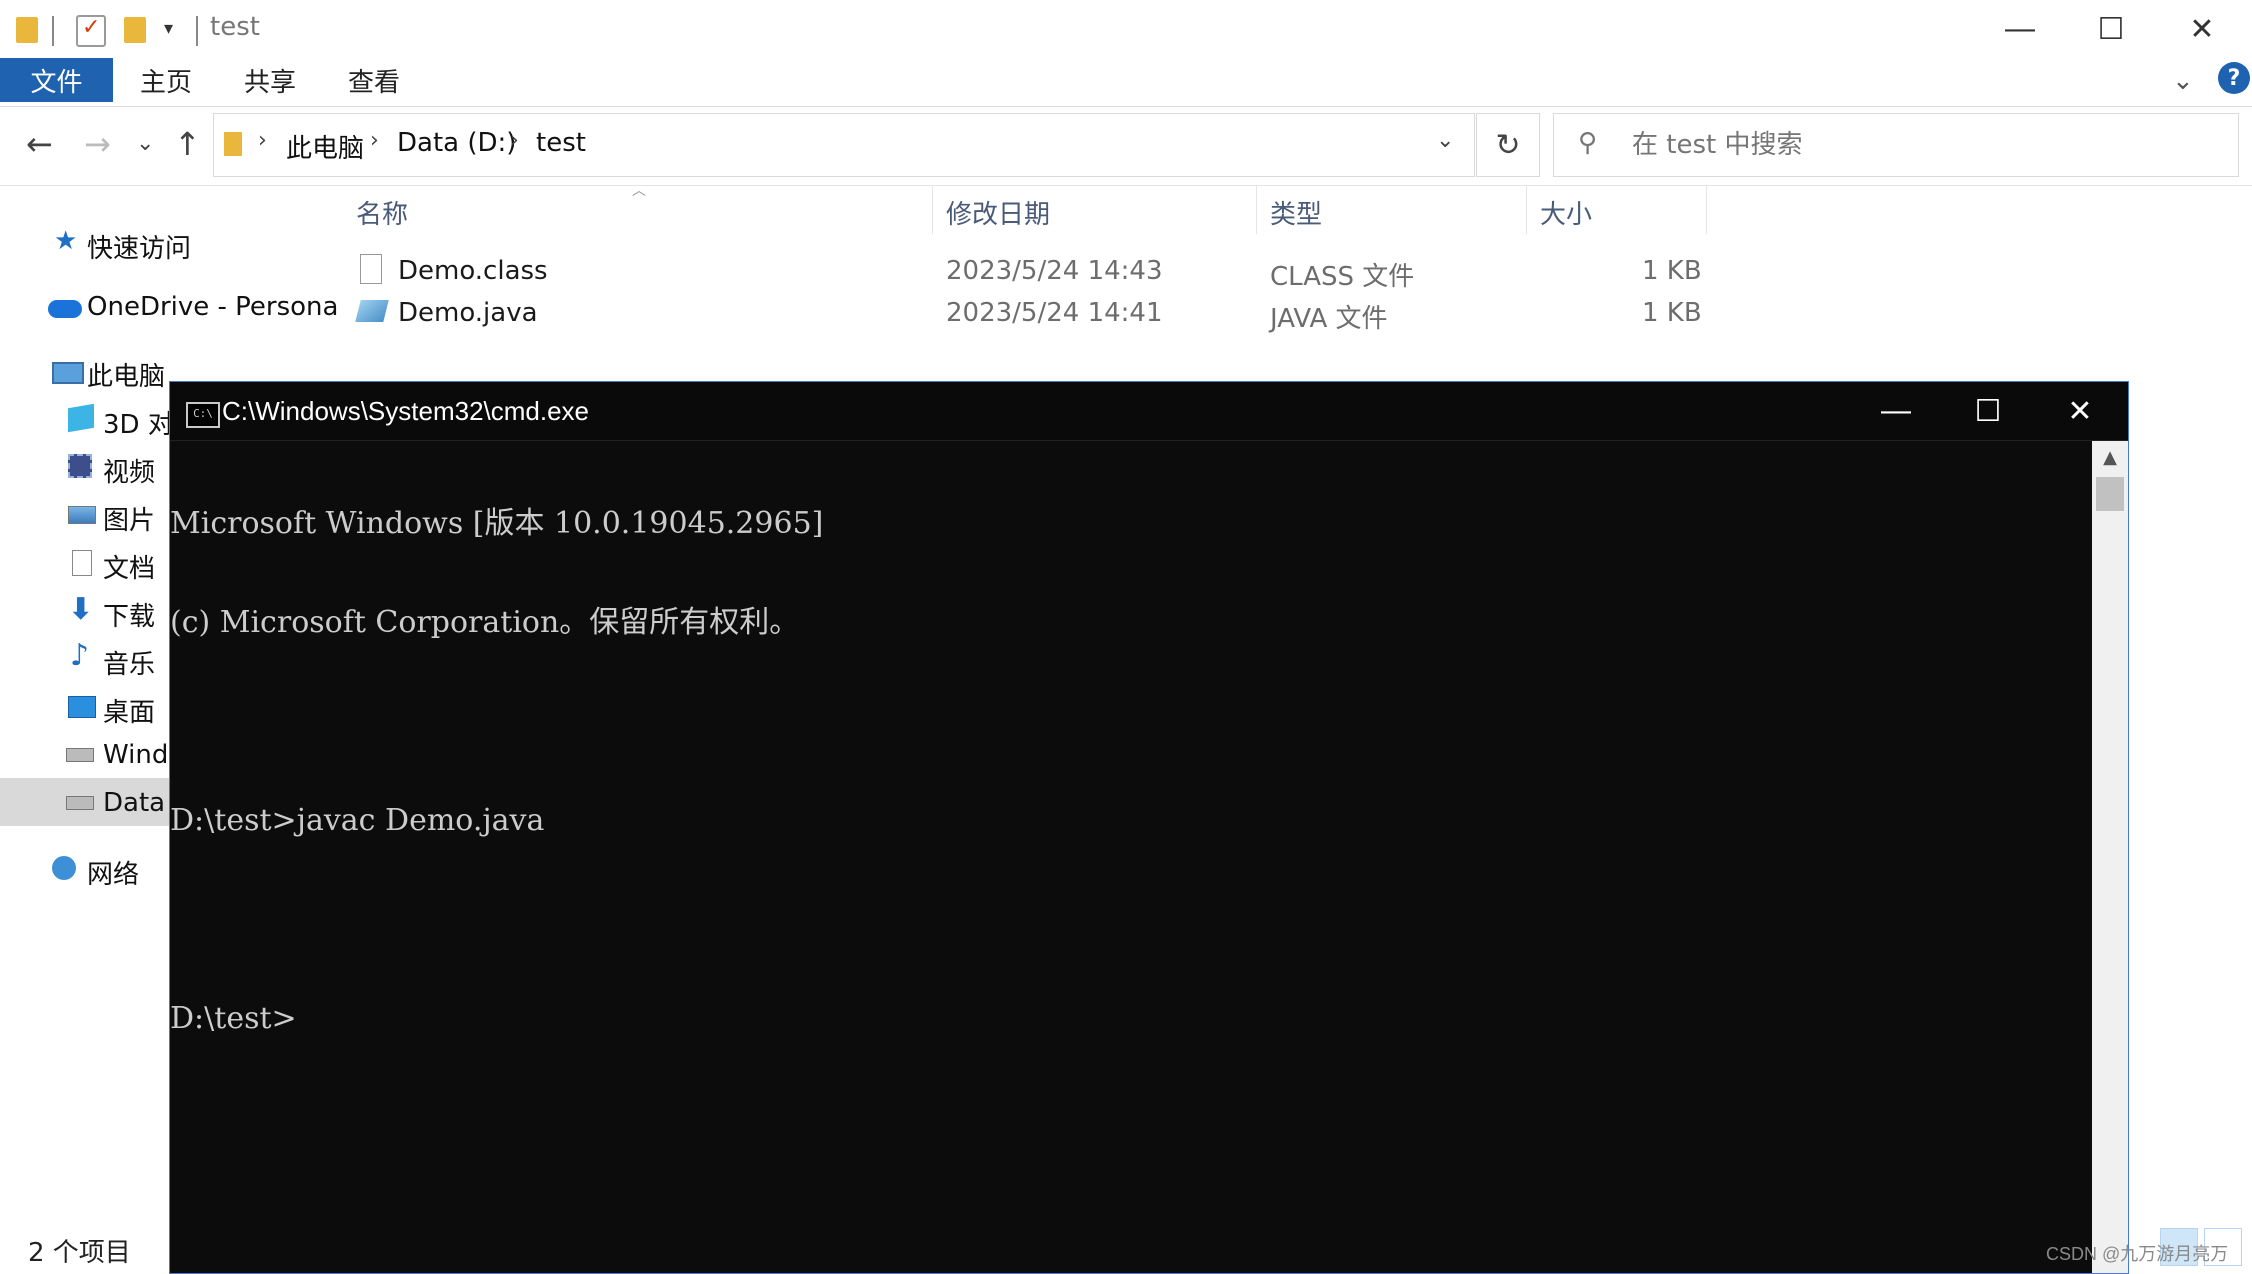 This screenshot has width=2252, height=1274. I want to click on sidebar-item-label: 图片, so click(129, 521).